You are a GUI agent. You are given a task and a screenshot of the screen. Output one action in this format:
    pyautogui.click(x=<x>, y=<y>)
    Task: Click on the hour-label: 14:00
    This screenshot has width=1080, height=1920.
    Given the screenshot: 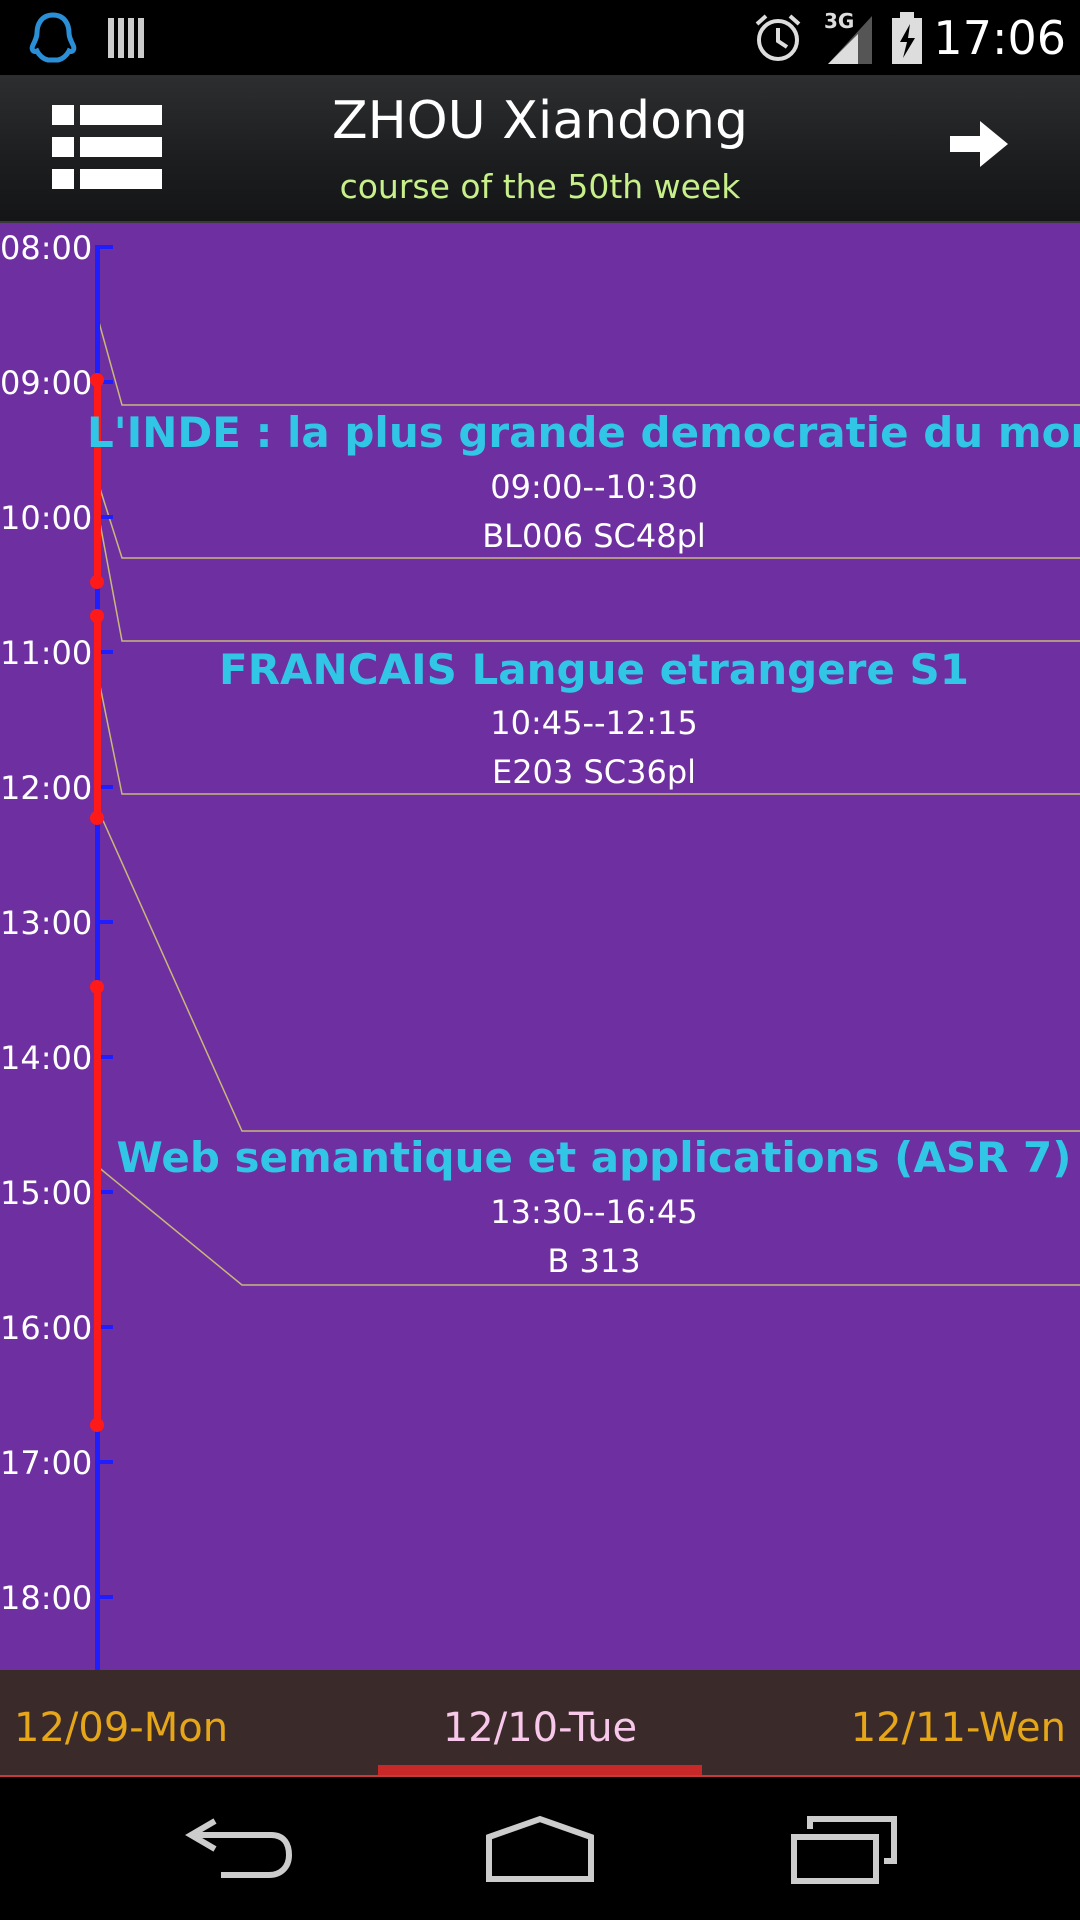 What is the action you would take?
    pyautogui.click(x=46, y=1058)
    